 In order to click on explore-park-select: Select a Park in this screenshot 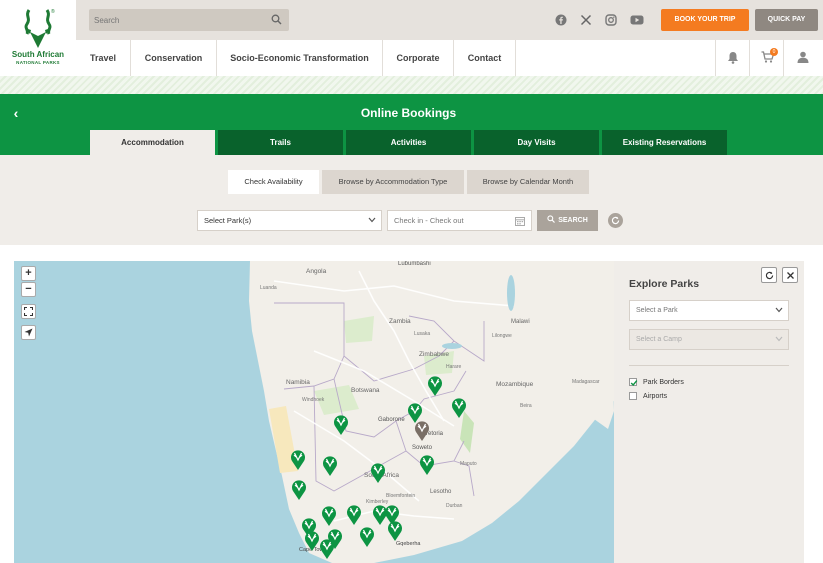, I will do `click(709, 310)`.